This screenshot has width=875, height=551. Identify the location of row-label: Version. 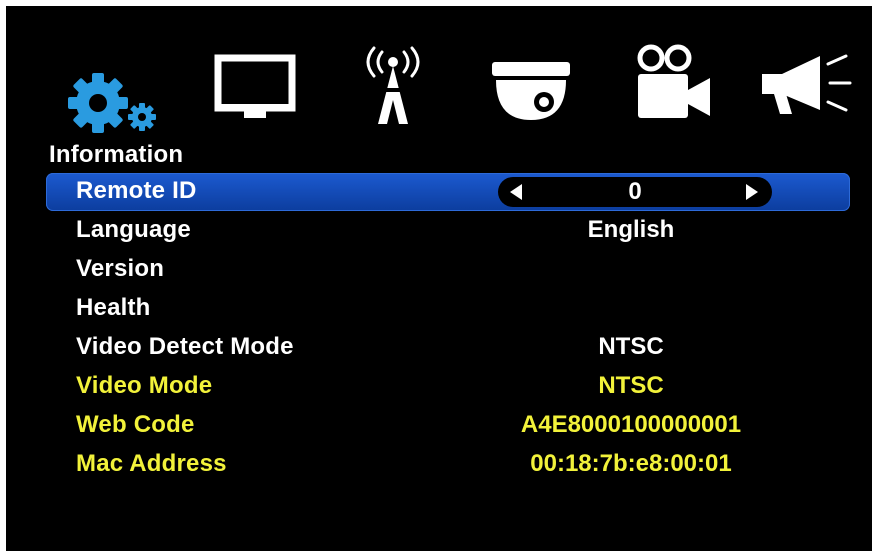
(120, 268).